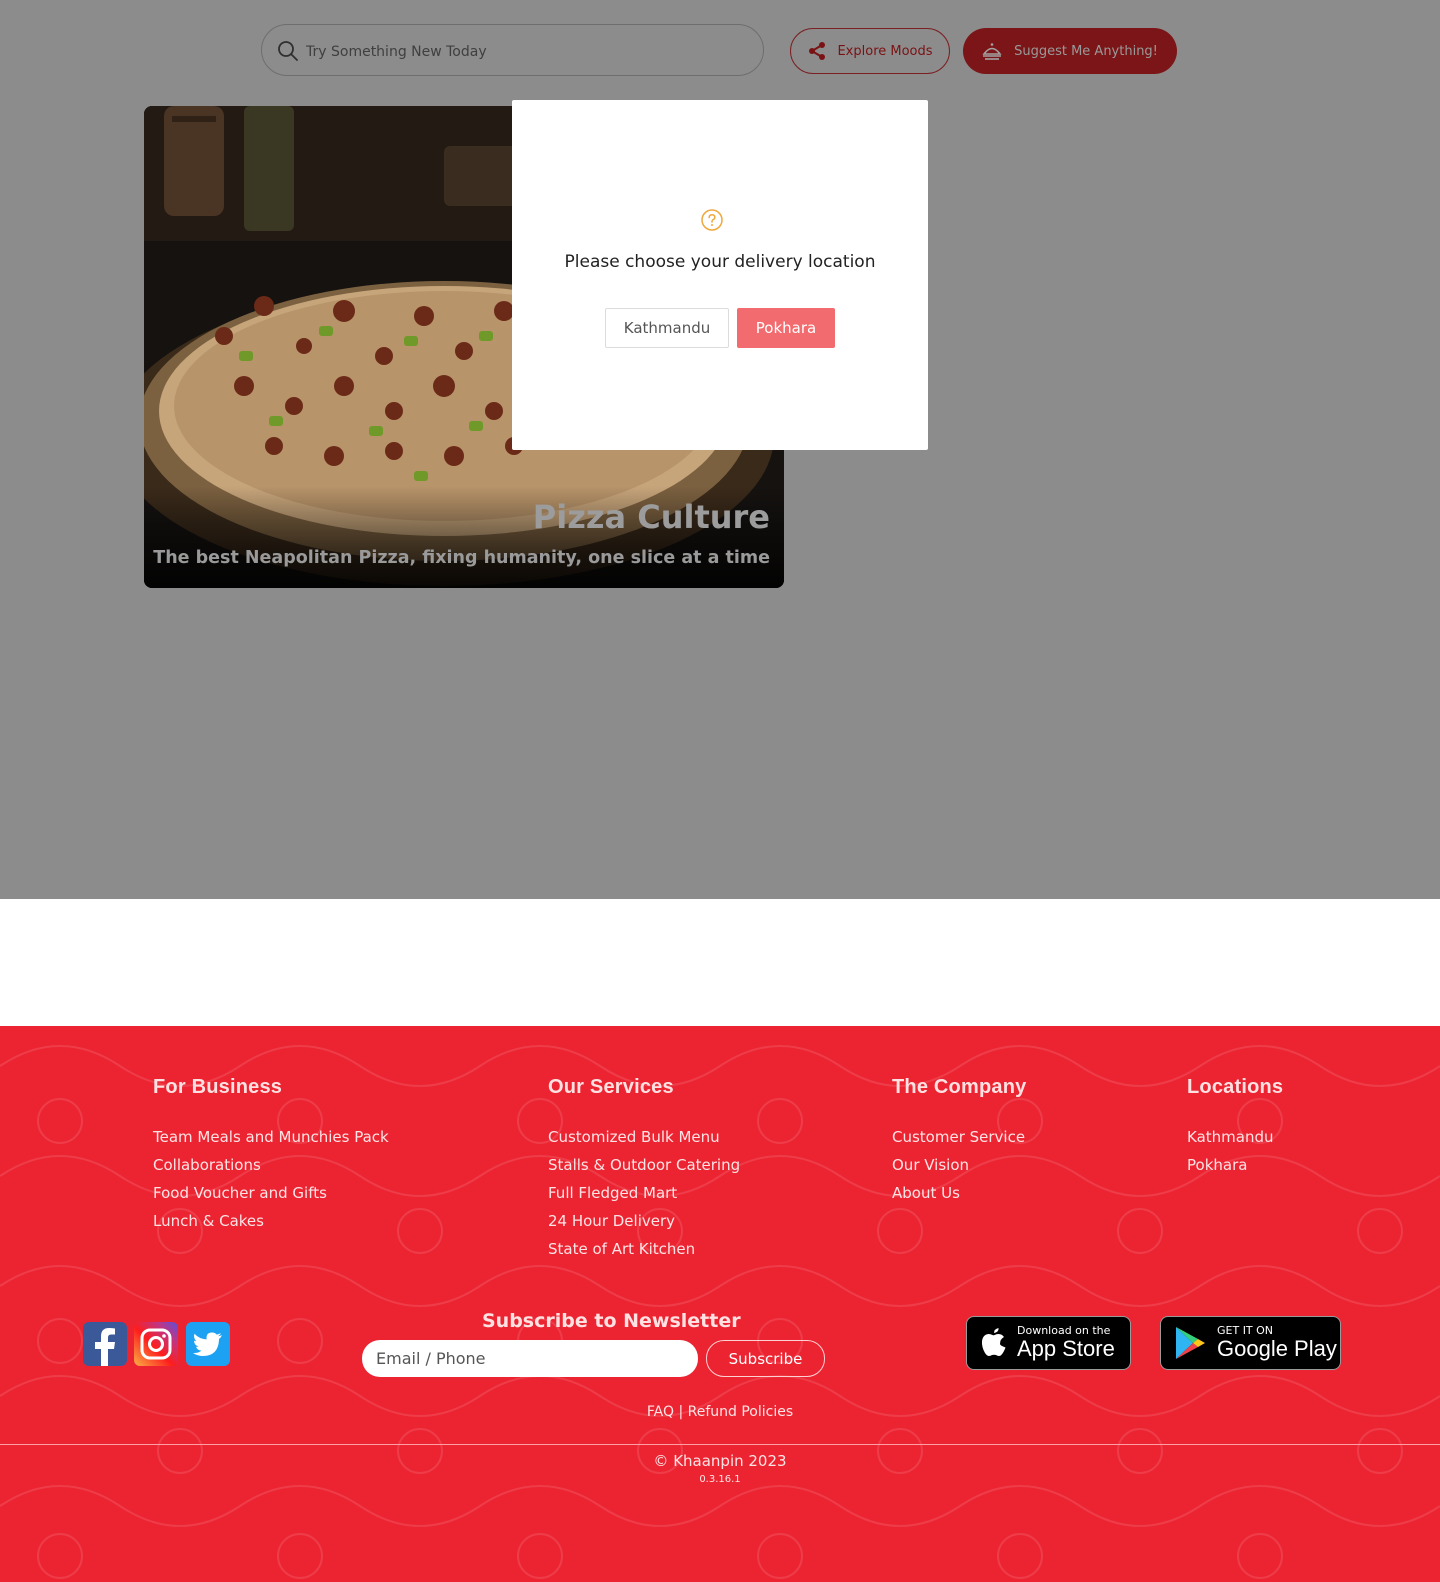  I want to click on footer-divider, so click(720, 1444).